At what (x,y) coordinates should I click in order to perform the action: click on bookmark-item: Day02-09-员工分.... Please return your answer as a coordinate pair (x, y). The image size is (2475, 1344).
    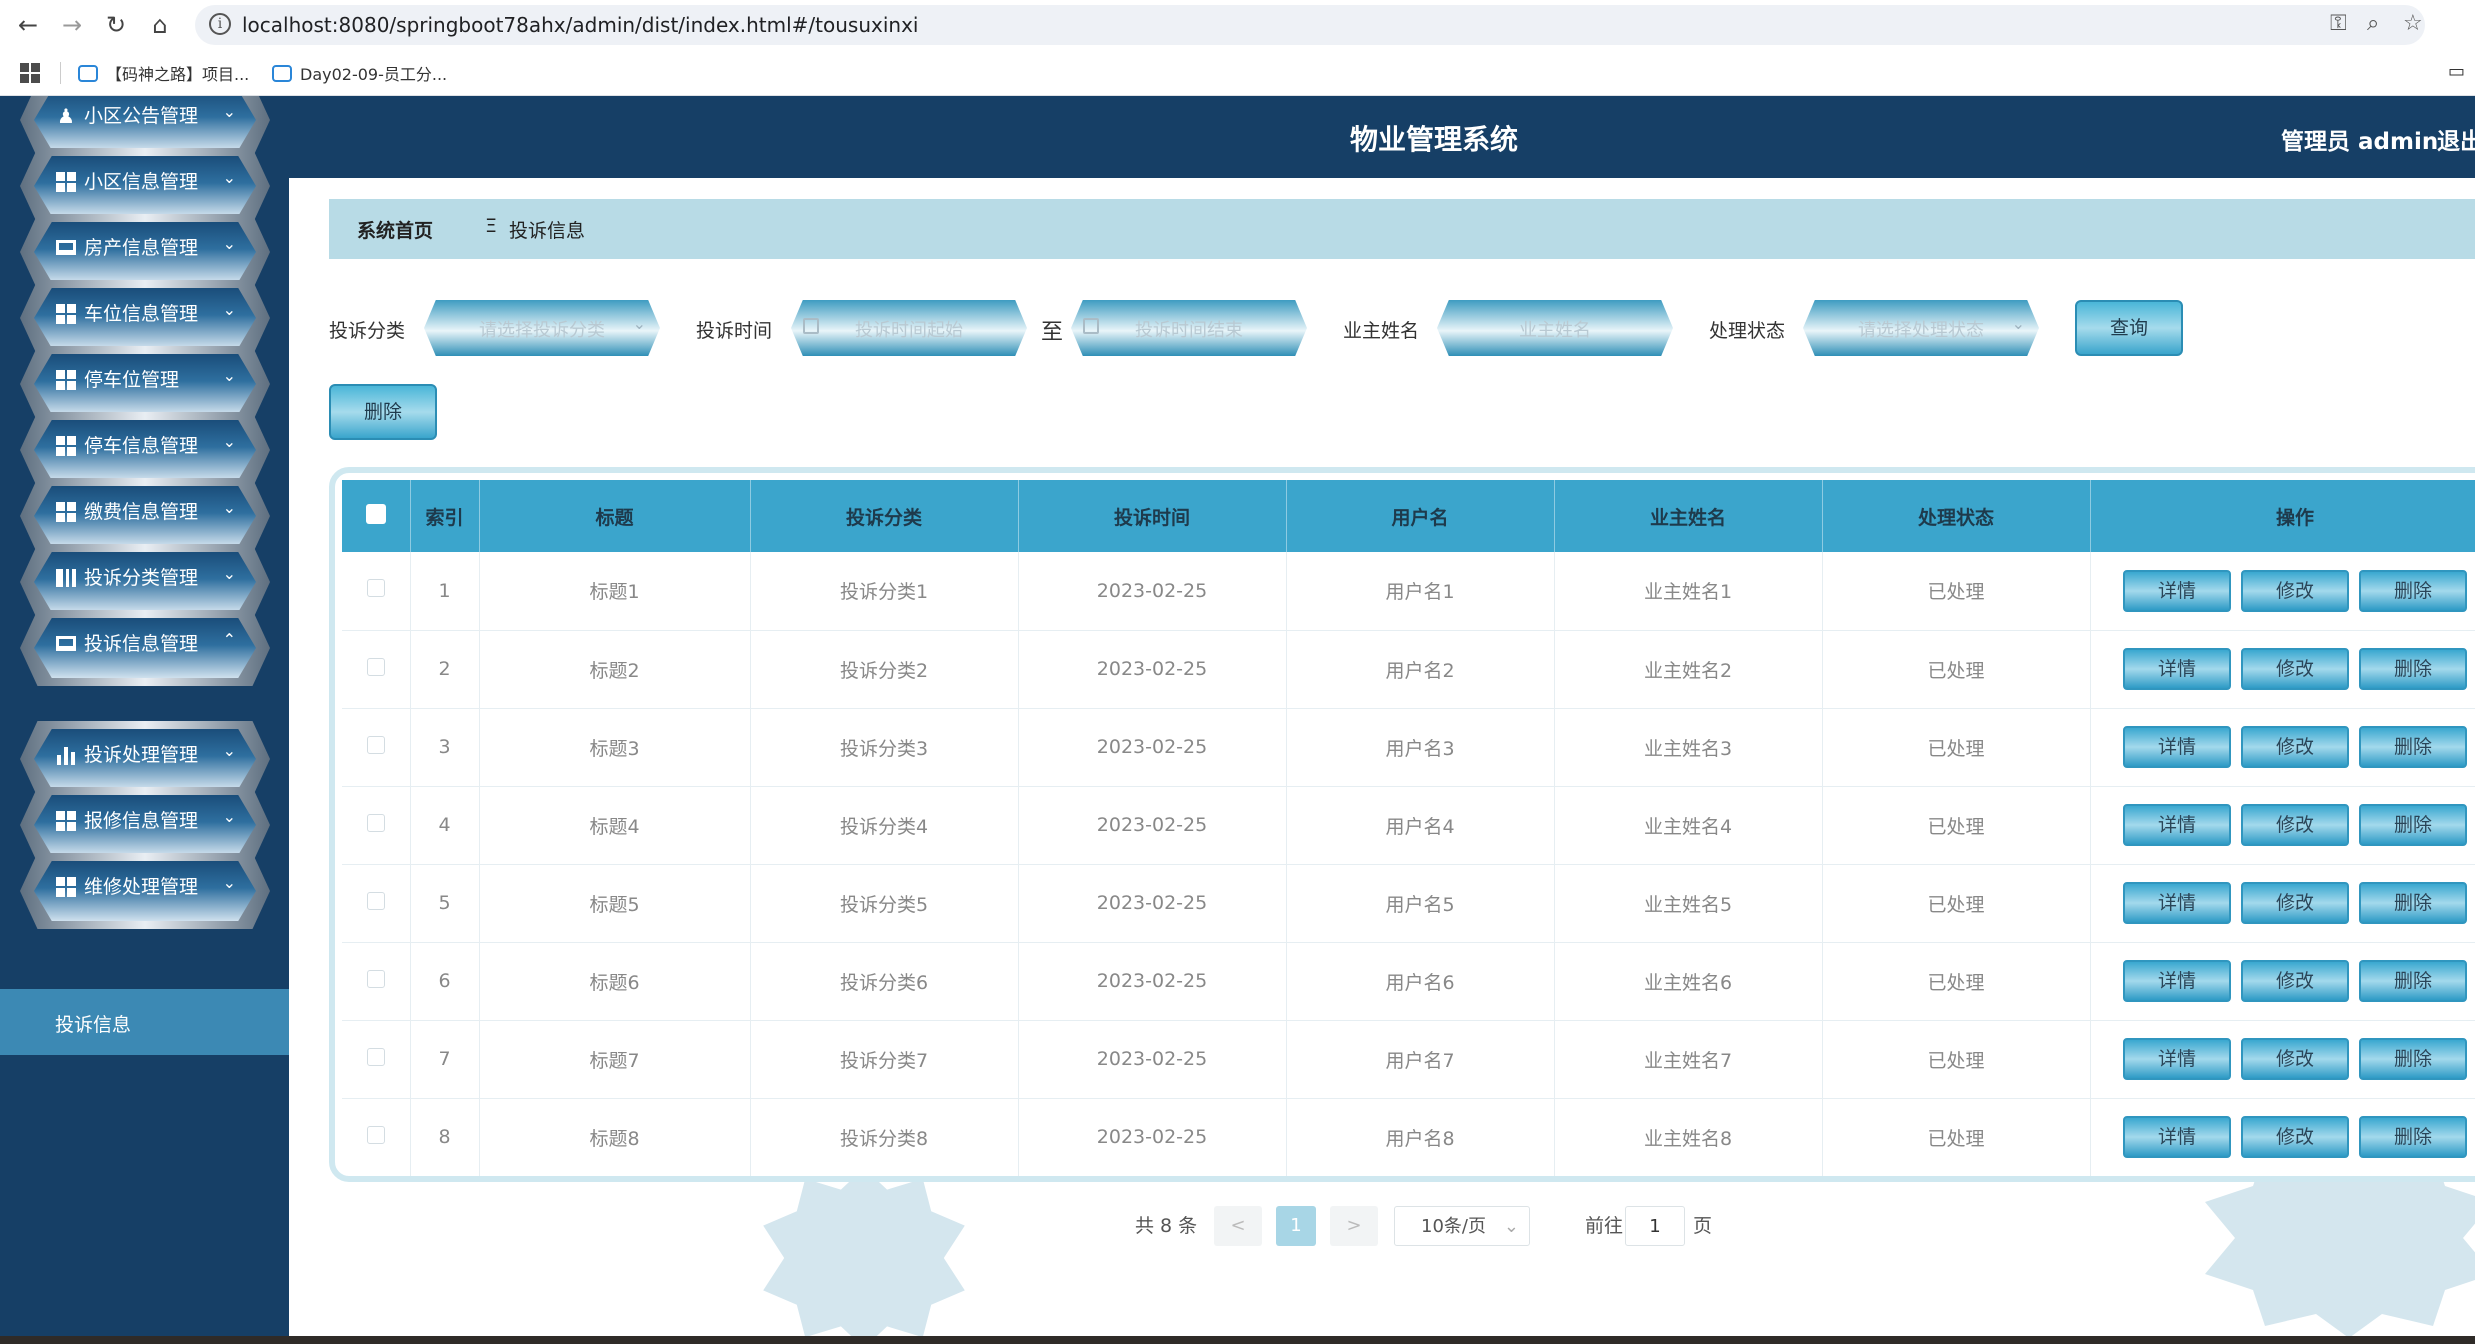
    Looking at the image, I should click on (359, 73).